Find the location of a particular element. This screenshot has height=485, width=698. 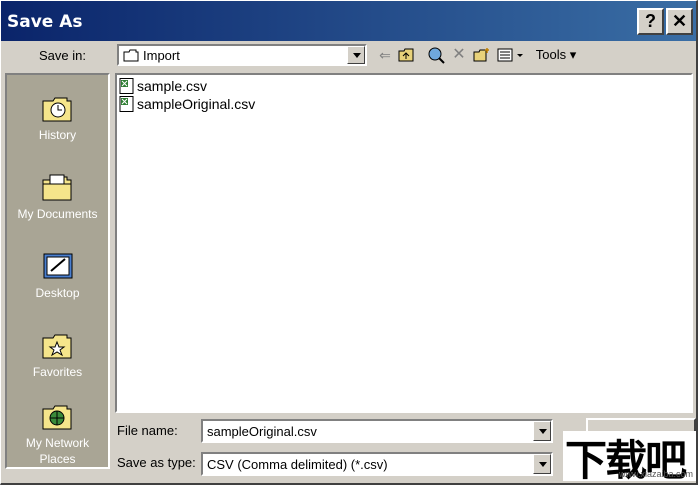

save-in-value: Import is located at coordinates (161, 55).